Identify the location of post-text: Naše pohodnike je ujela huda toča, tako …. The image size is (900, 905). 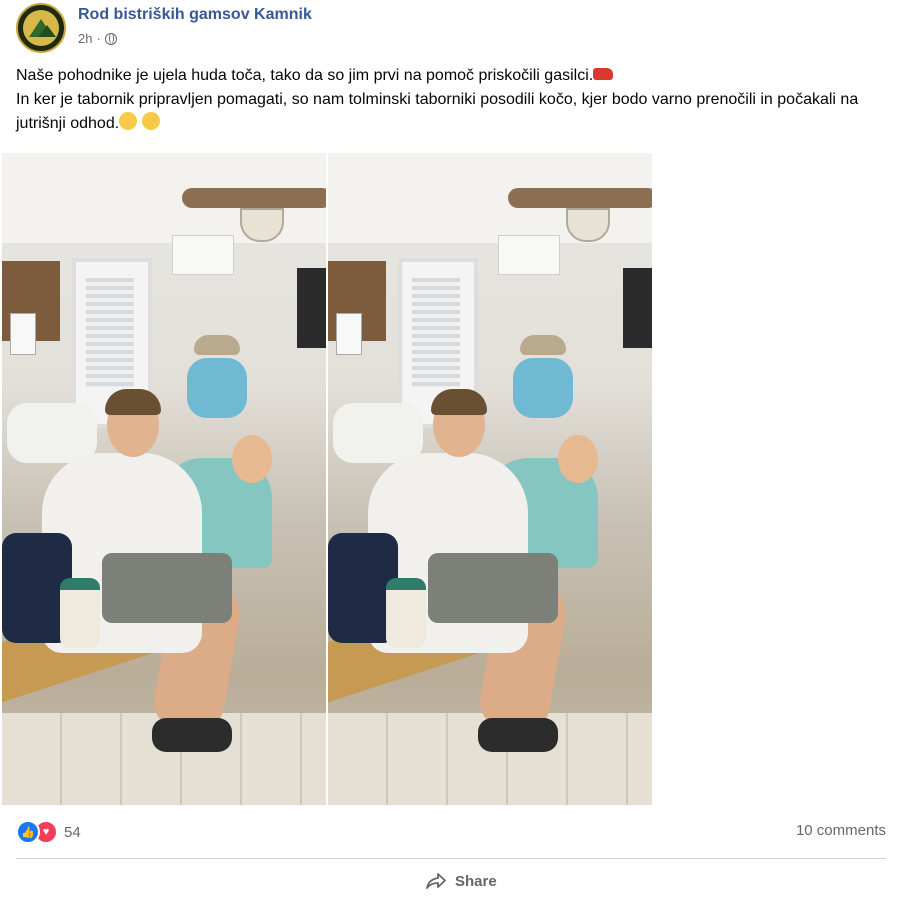
(451, 100).